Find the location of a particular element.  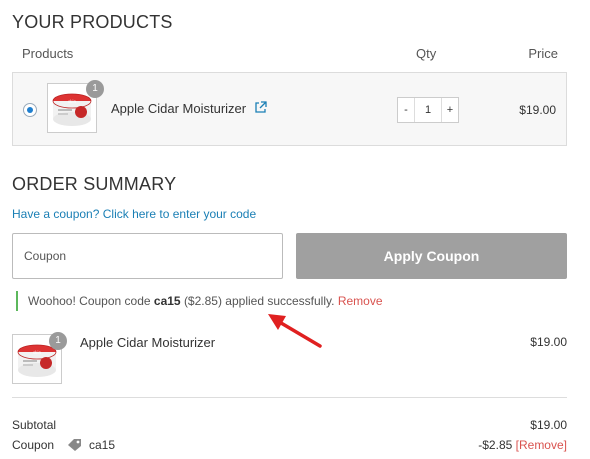

qty-value: 1 is located at coordinates (428, 110).